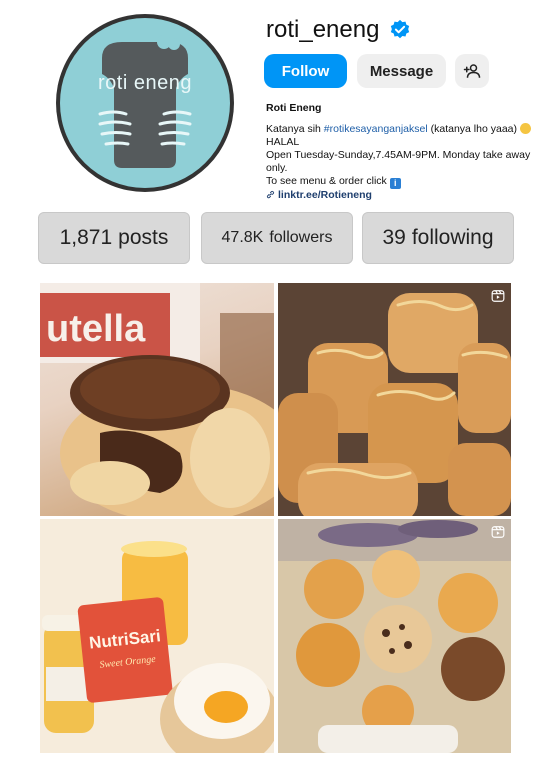 Image resolution: width=551 pixels, height=768 pixels. What do you see at coordinates (242, 237) in the screenshot?
I see `followers-count-value: 47.8K` at bounding box center [242, 237].